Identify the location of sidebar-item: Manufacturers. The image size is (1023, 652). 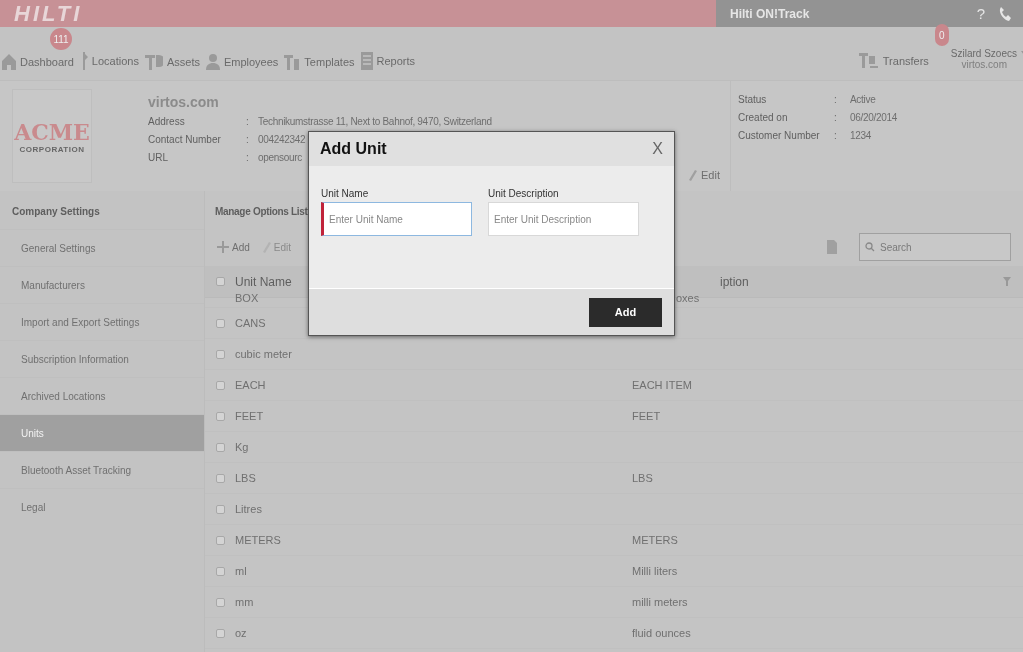
(102, 284).